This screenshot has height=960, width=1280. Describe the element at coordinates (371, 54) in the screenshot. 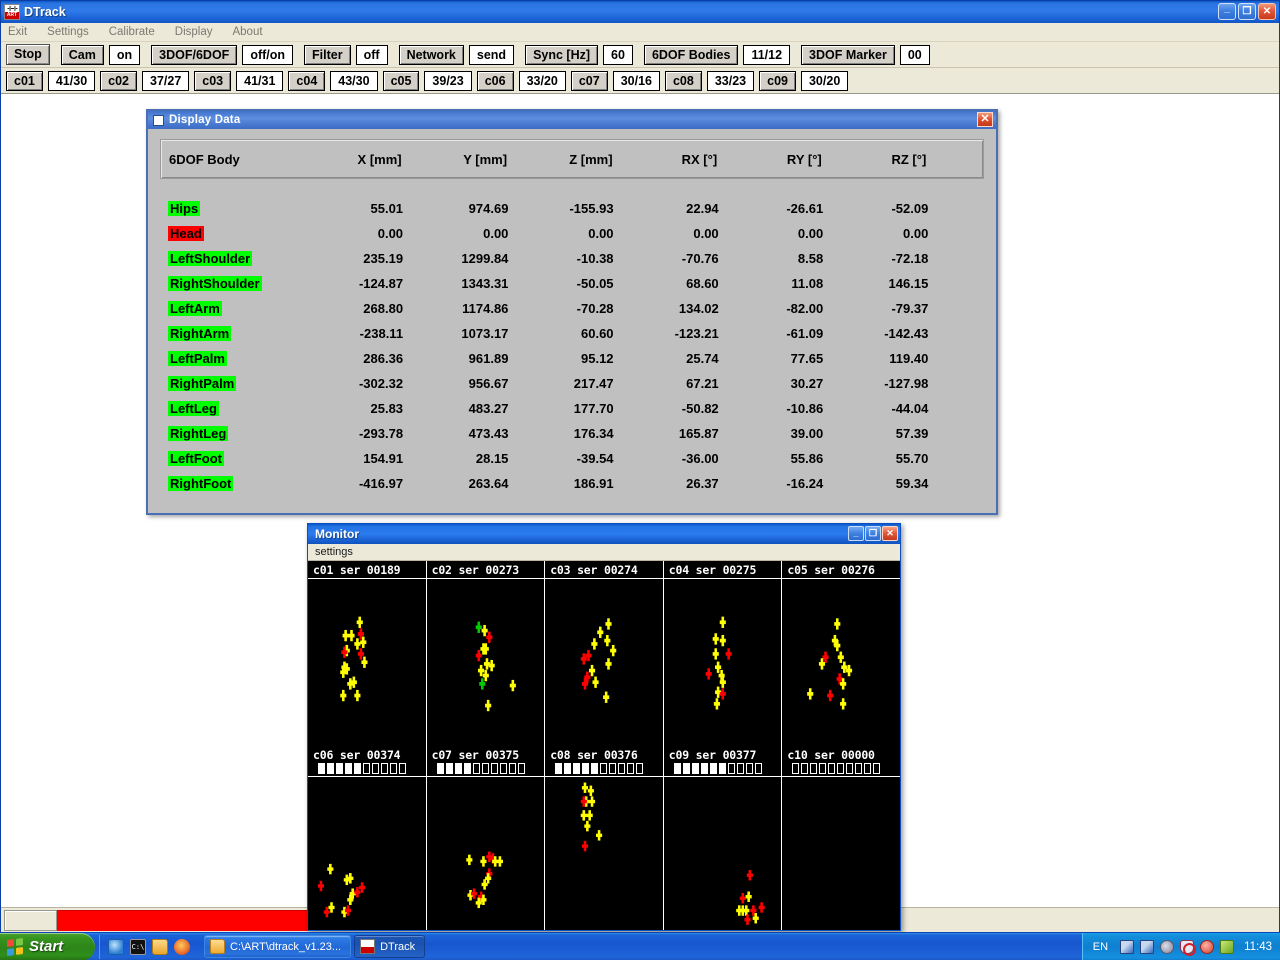

I see `filter-state-field: off` at that location.